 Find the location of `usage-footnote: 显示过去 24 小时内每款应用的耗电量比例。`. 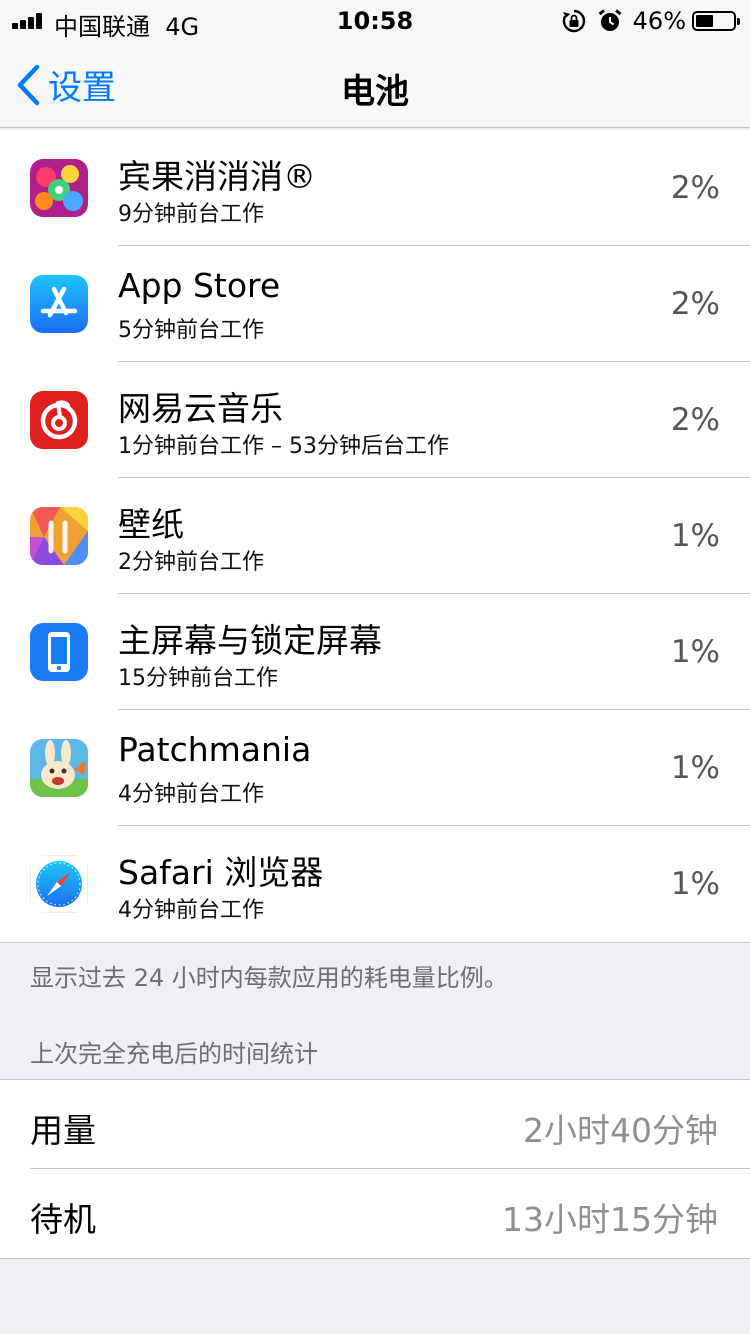

usage-footnote: 显示过去 24 小时内每款应用的耗电量比例。 is located at coordinates (269, 978).